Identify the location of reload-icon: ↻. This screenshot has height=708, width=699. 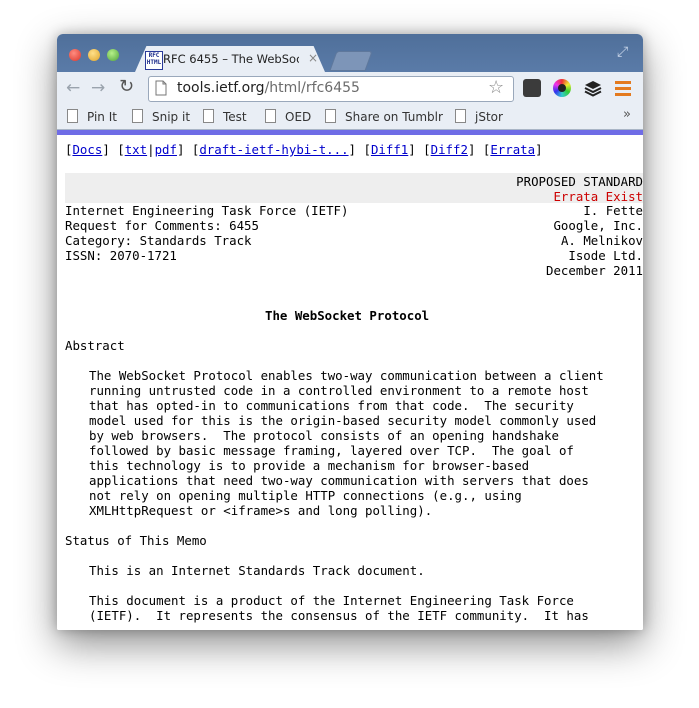
(126, 86).